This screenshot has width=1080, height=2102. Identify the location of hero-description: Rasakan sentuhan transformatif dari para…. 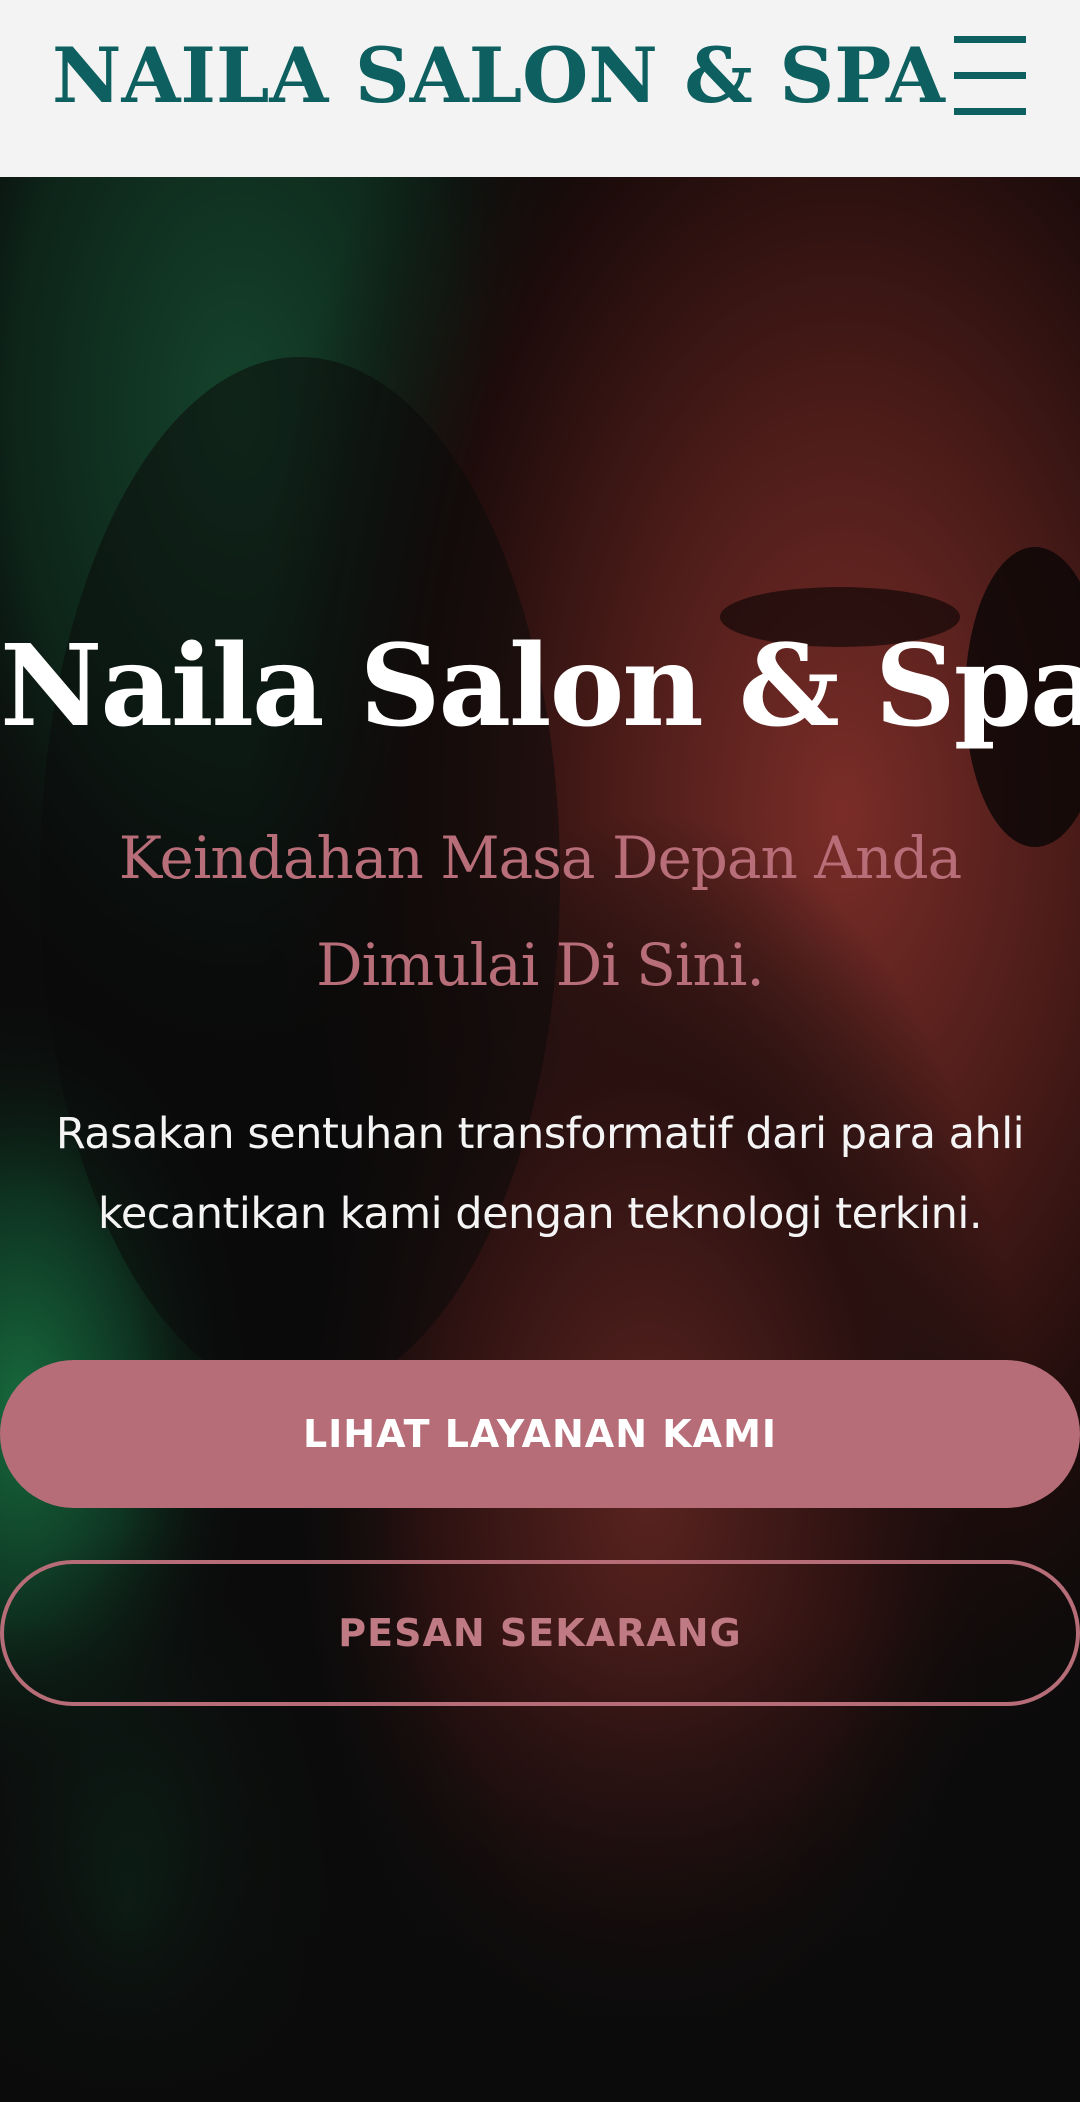
(540, 1174).